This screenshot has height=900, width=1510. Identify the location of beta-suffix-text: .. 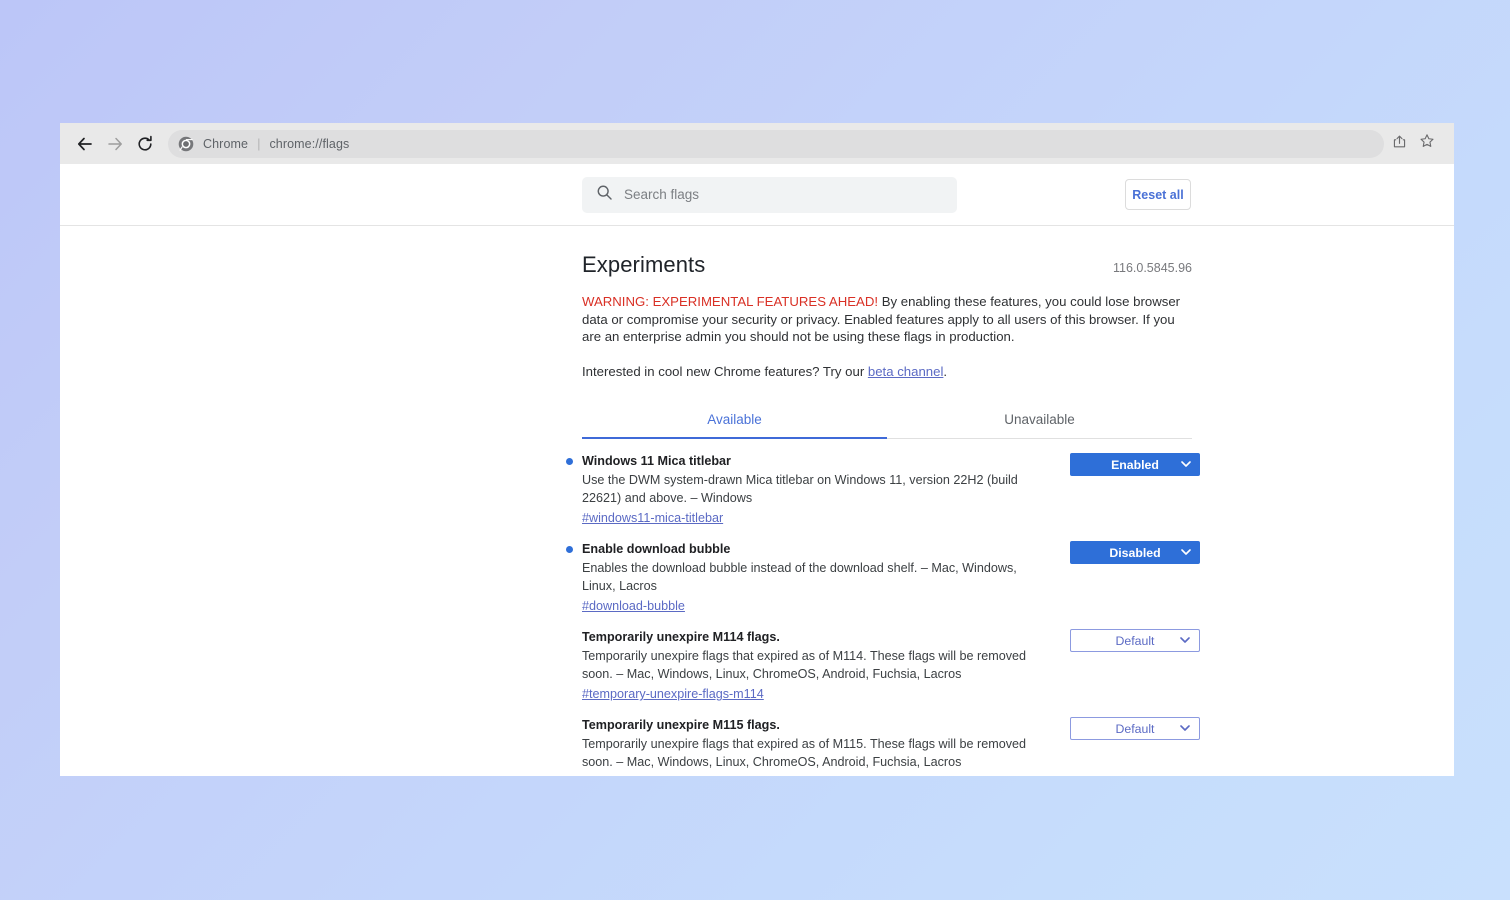
(945, 371).